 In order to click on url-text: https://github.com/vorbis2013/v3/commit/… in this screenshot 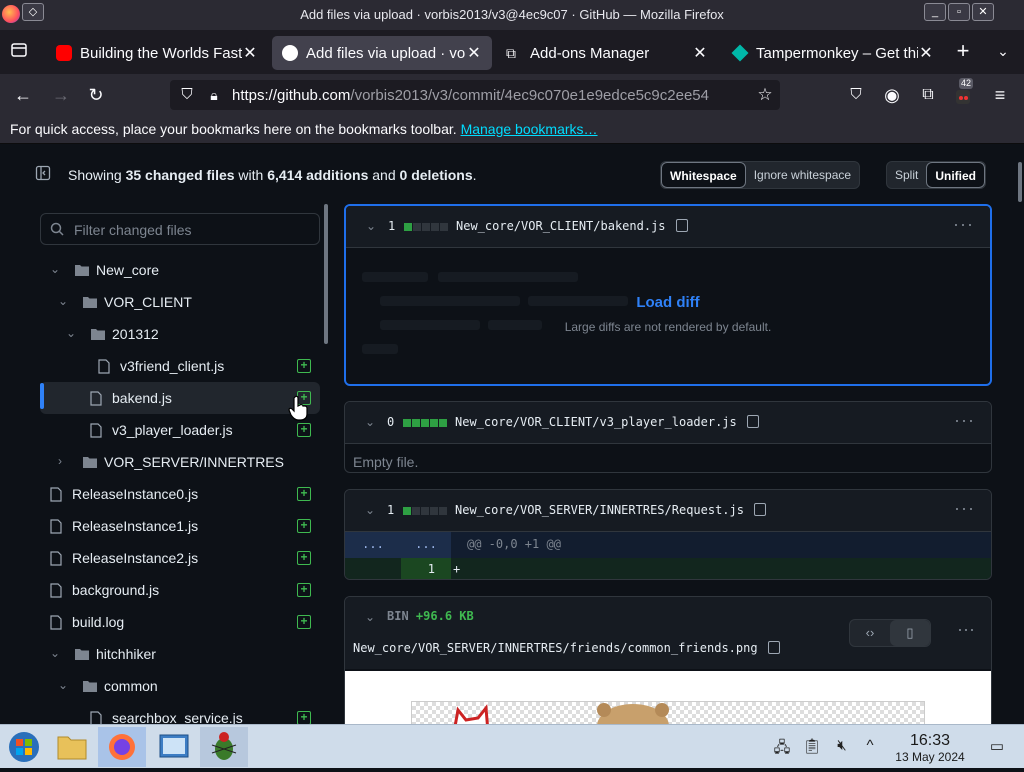, I will do `click(488, 95)`.